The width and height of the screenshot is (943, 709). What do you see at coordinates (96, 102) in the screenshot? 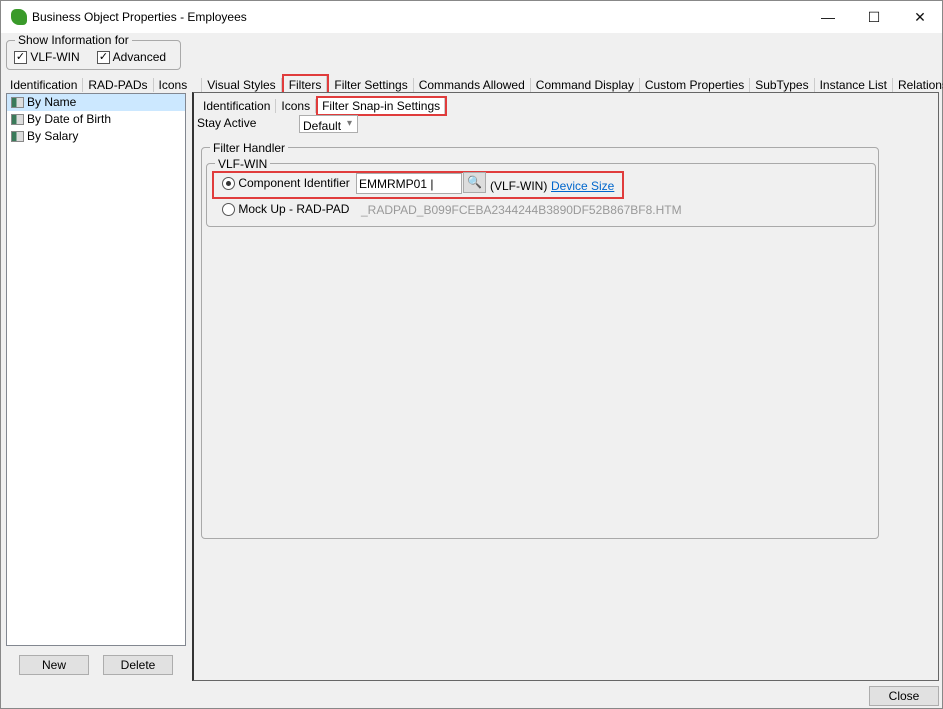
I see `list-item: By Name` at bounding box center [96, 102].